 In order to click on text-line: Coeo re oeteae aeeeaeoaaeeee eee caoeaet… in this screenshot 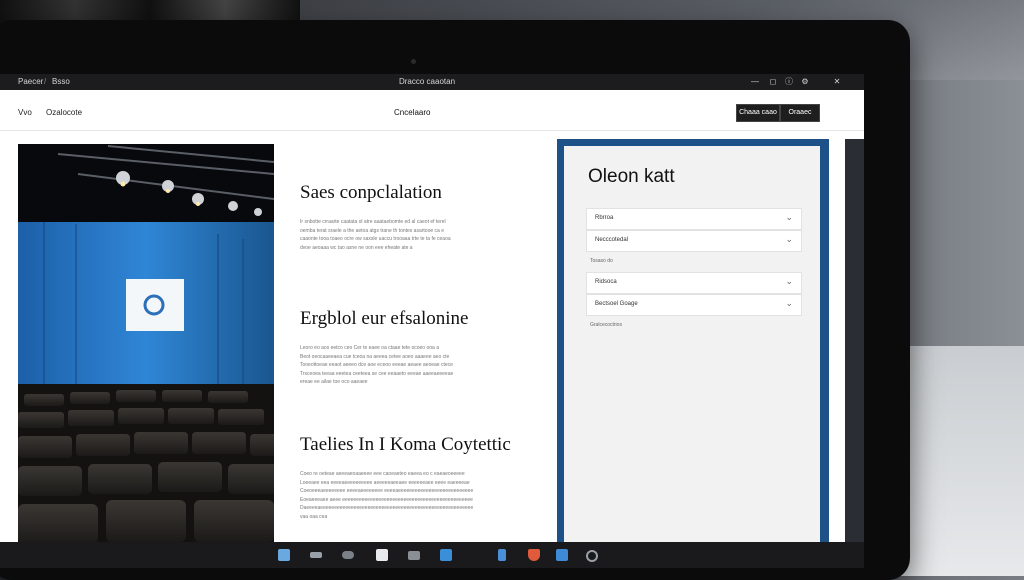, I will do `click(382, 474)`.